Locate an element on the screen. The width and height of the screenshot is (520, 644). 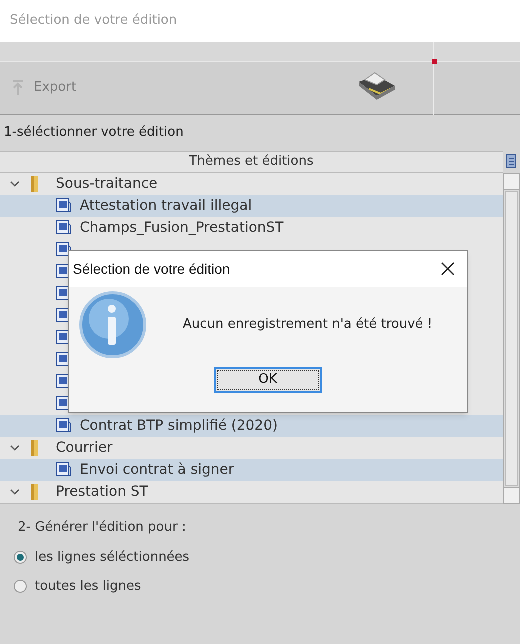
tree-row: Contrat BTP simplifié (2020) is located at coordinates (251, 426).